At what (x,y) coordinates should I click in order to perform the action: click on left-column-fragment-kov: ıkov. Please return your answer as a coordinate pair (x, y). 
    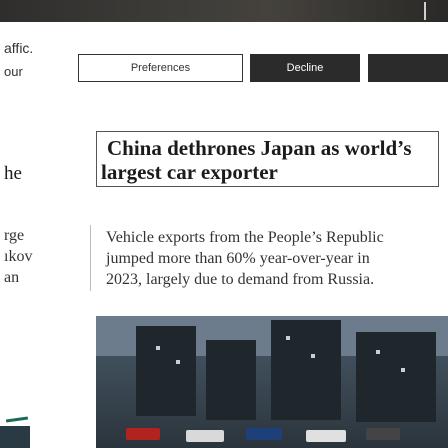
    Looking at the image, I should click on (18, 256).